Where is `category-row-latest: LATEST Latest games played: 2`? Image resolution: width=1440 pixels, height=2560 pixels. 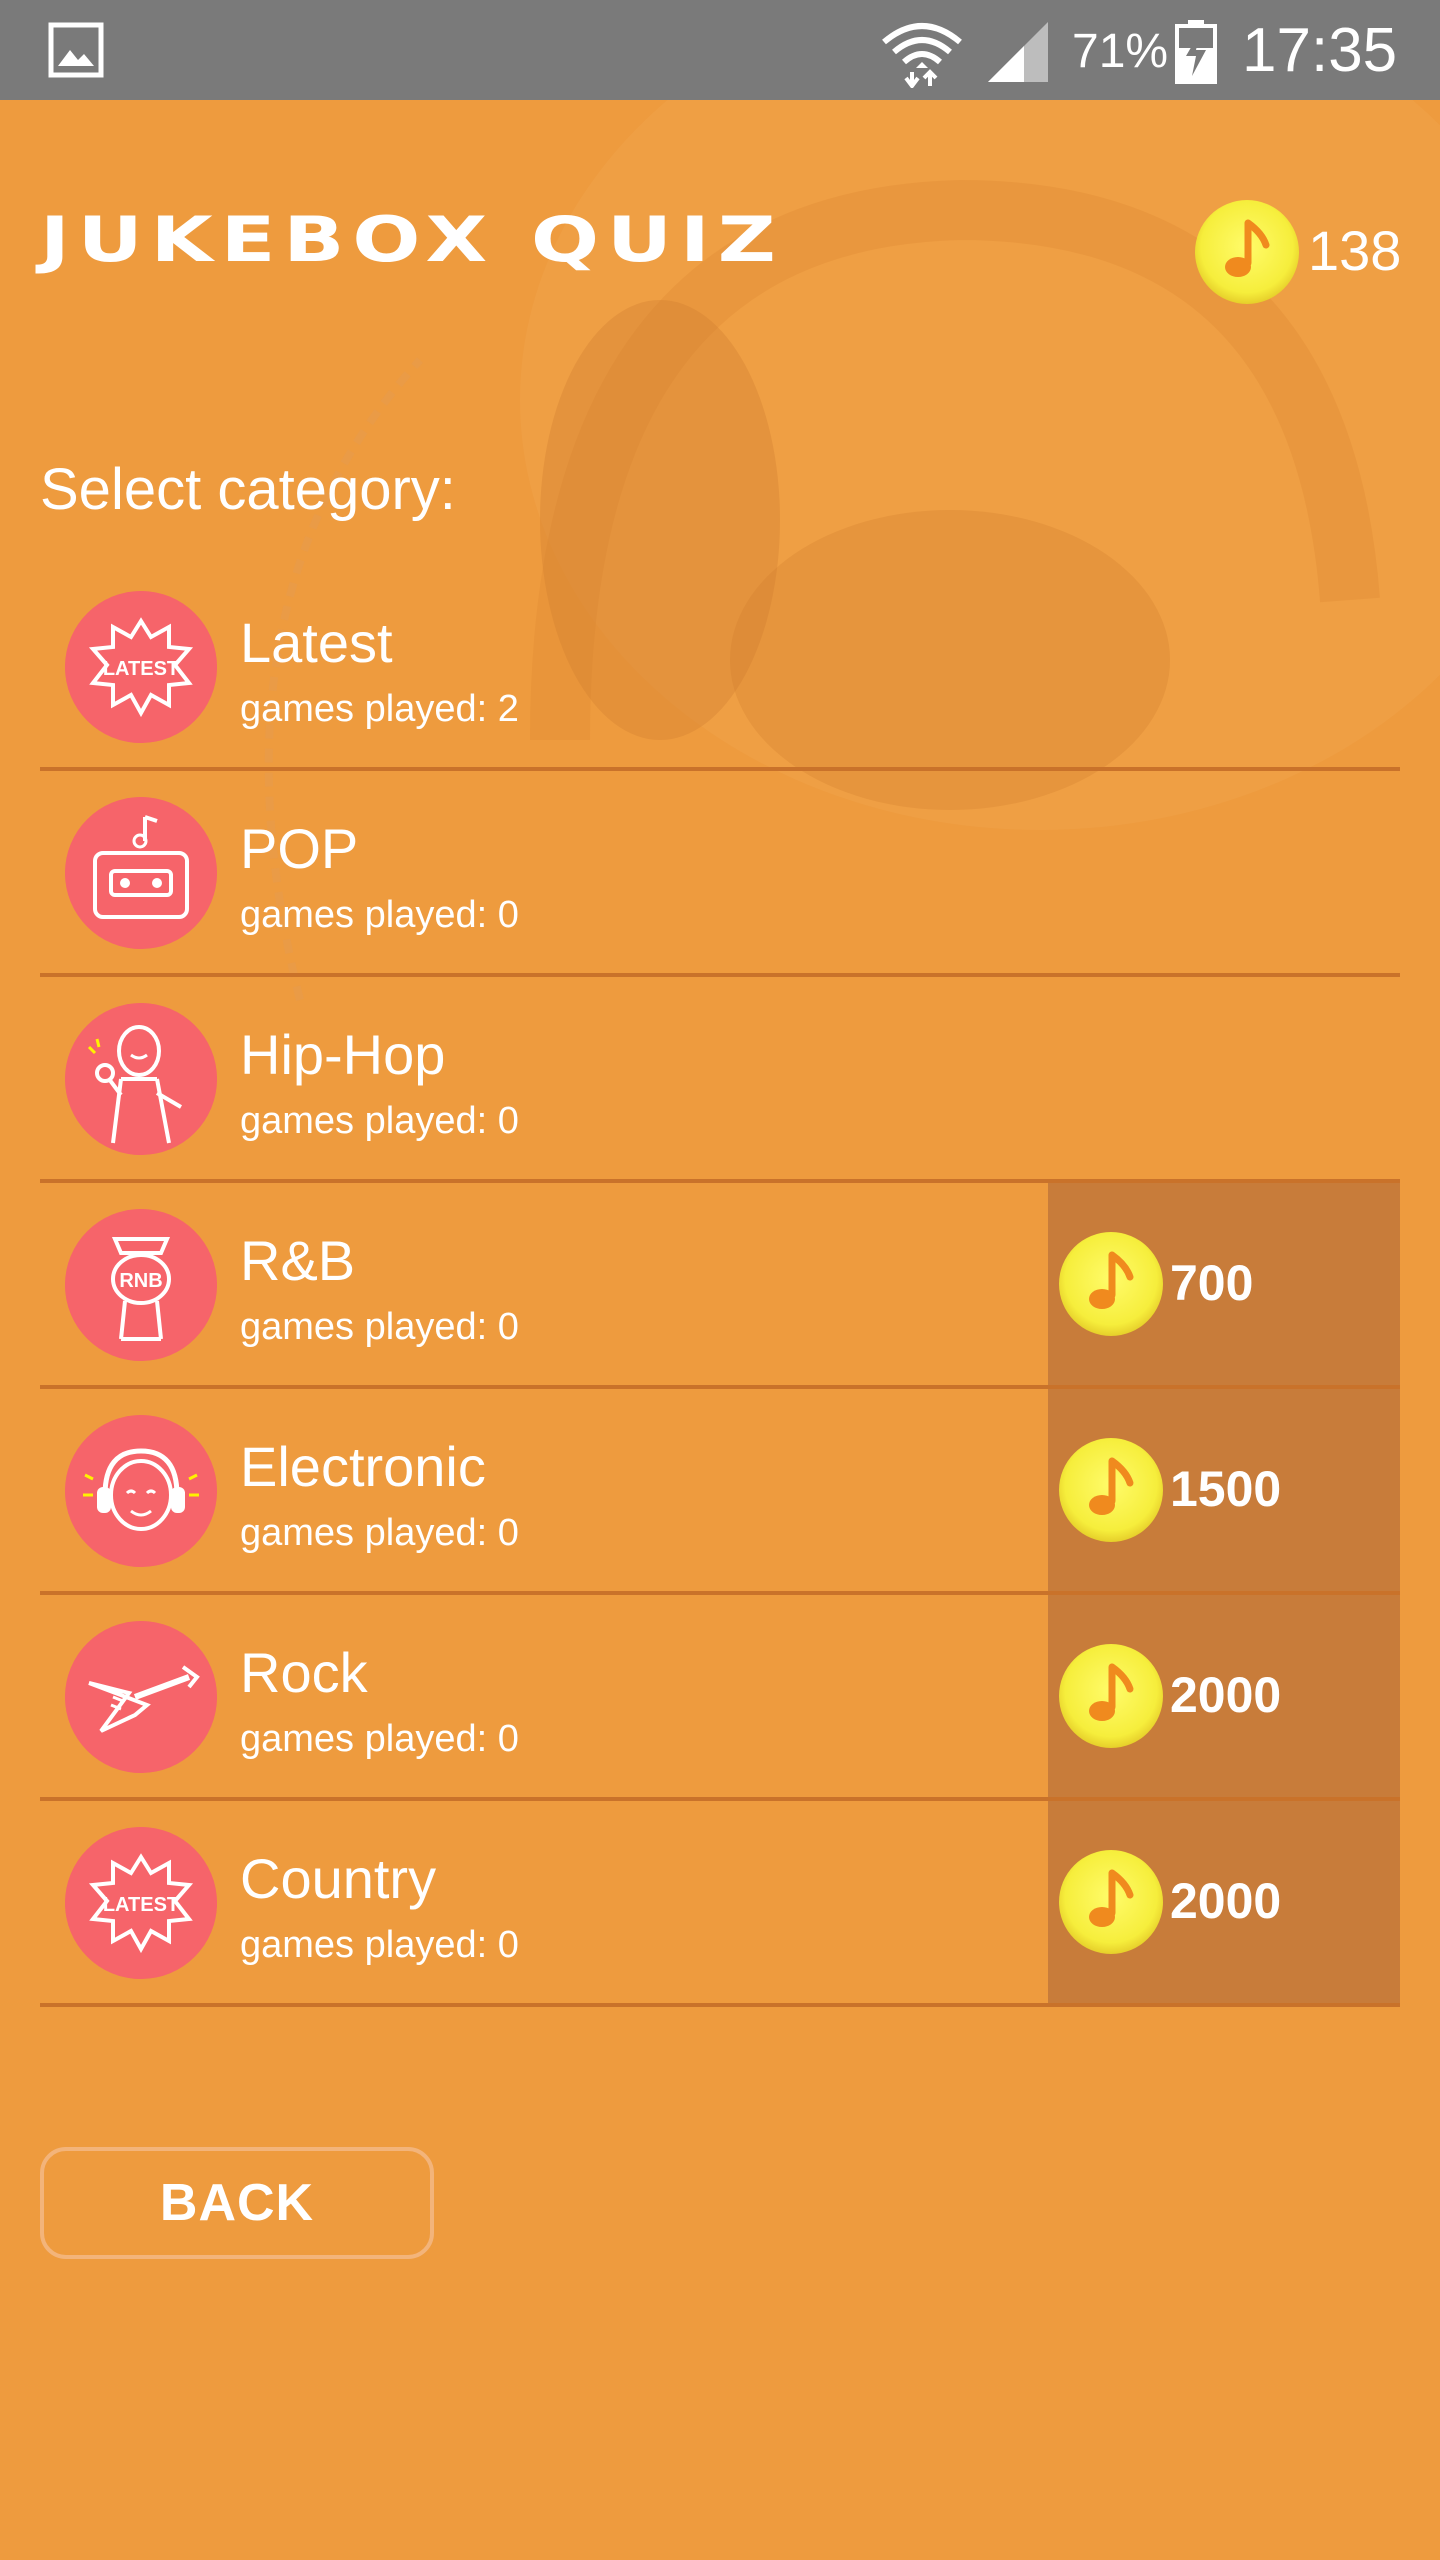
category-row-latest: LATEST Latest games played: 2 is located at coordinates (720, 668).